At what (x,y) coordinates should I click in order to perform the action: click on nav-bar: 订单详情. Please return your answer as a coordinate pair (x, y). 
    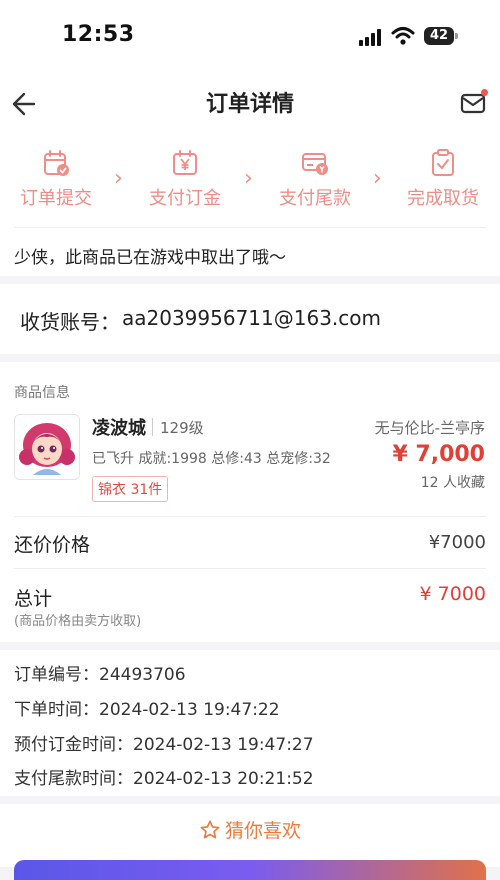
    Looking at the image, I should click on (250, 104).